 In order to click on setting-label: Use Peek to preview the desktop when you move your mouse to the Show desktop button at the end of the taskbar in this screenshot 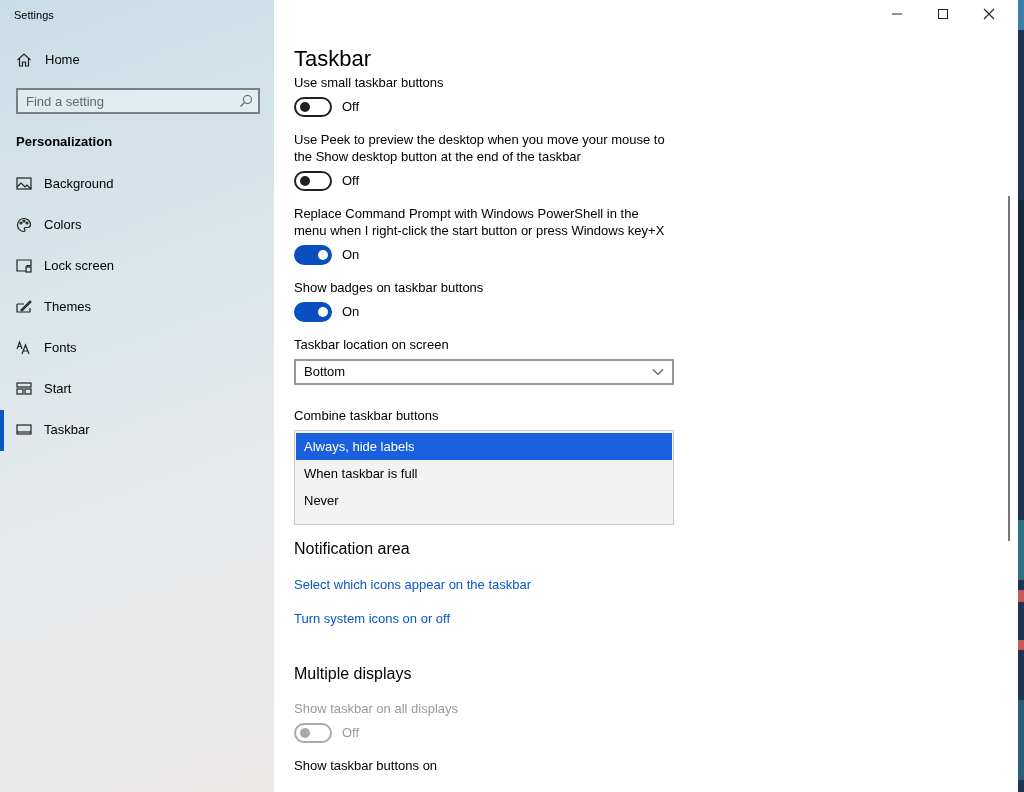, I will do `click(480, 148)`.